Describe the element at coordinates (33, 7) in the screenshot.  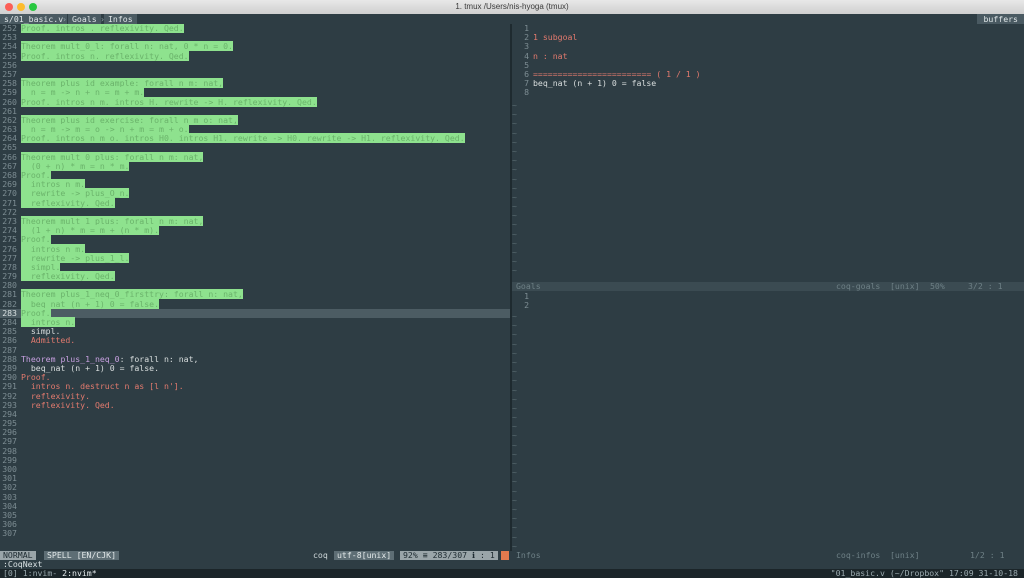
I see `zoom-window-button` at that location.